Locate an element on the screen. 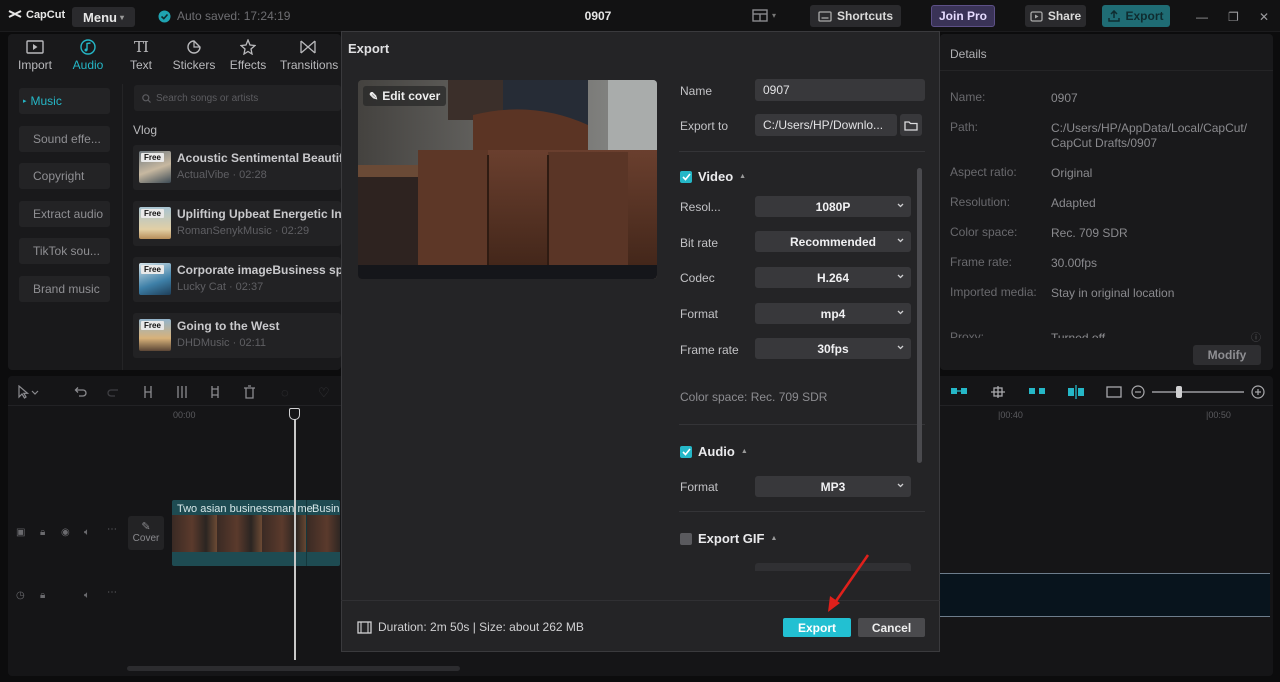  sidebar-item-music: ▸ Music is located at coordinates (64, 101).